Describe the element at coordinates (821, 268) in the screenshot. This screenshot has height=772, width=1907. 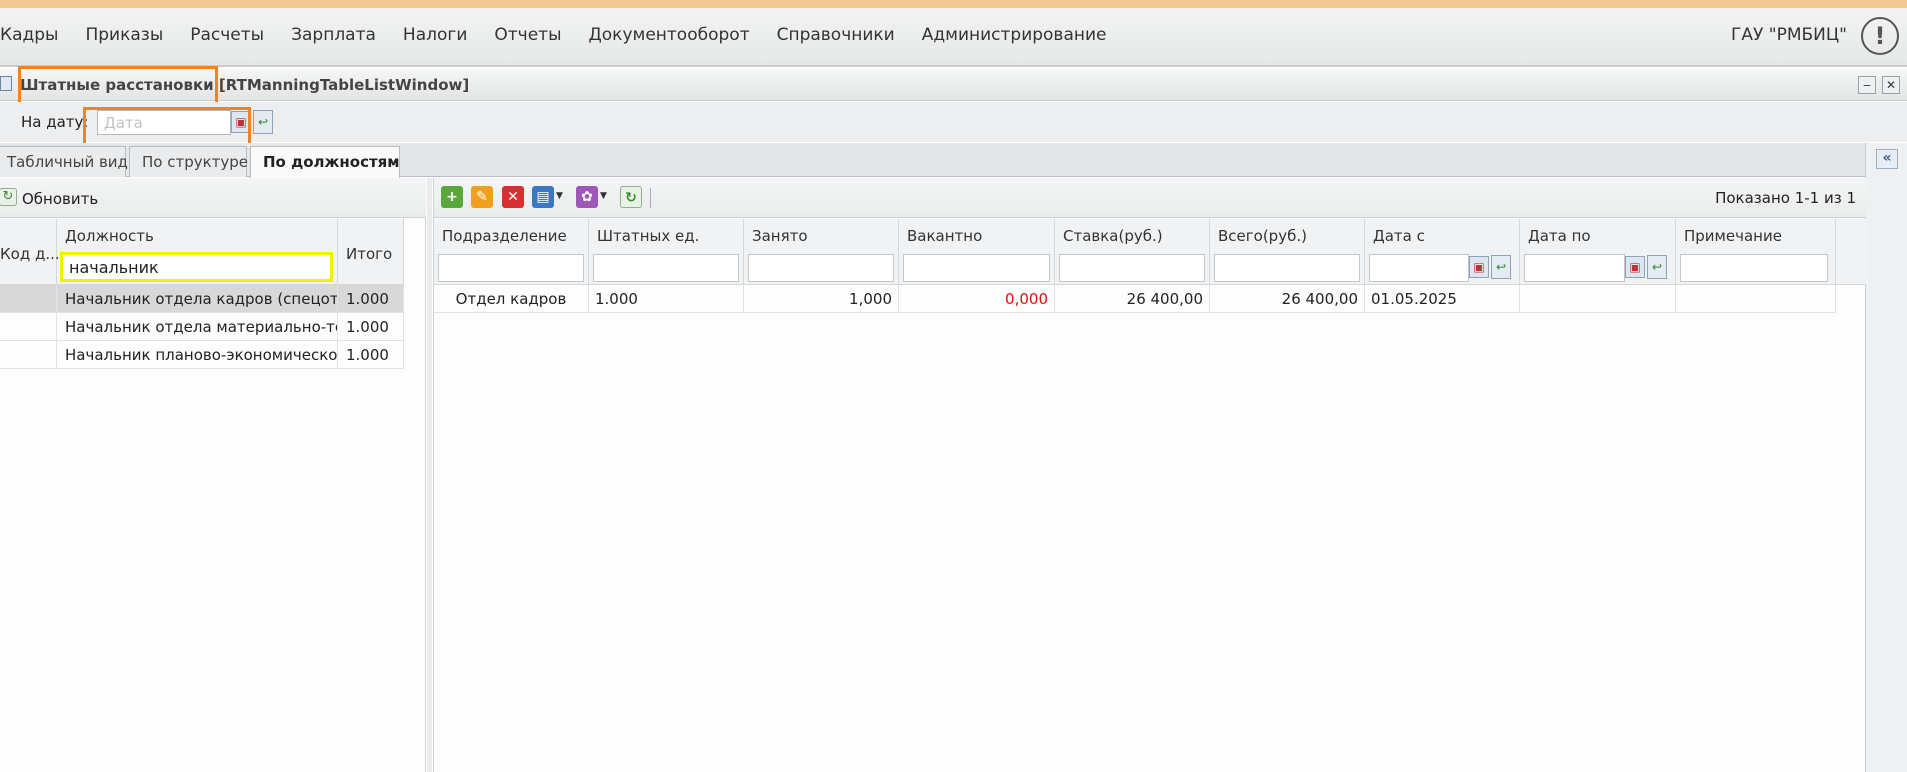
I see `occupied-filter-input` at that location.